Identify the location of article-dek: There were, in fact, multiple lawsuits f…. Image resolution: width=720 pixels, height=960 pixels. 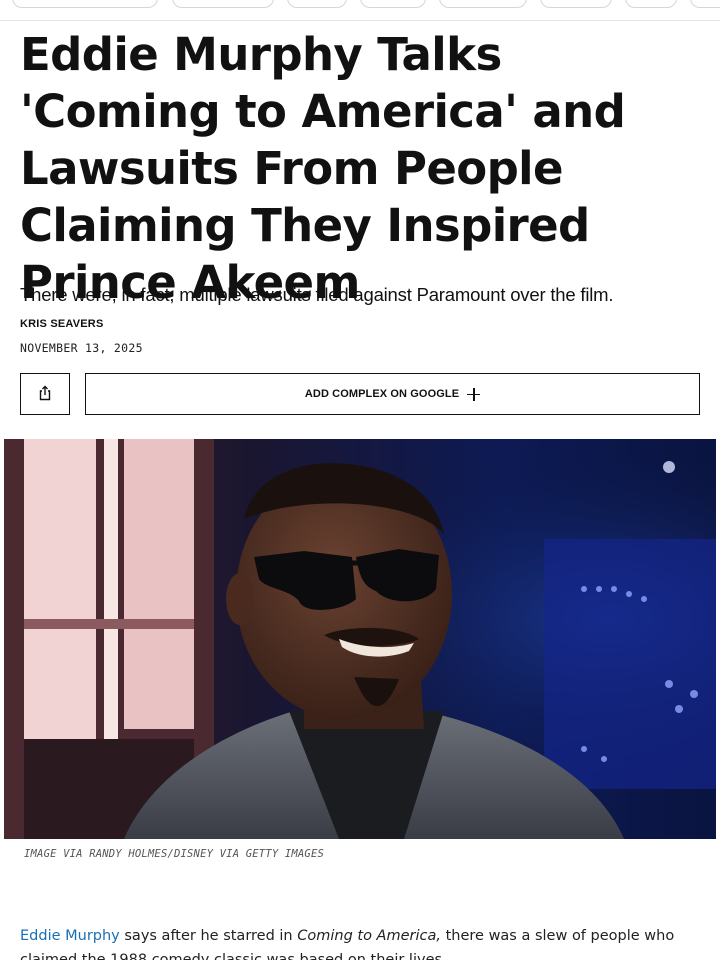
(317, 294).